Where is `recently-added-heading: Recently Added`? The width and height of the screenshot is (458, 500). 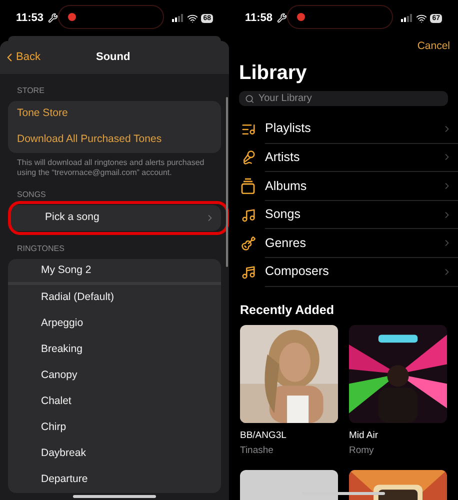
recently-added-heading: Recently Added is located at coordinates (287, 310).